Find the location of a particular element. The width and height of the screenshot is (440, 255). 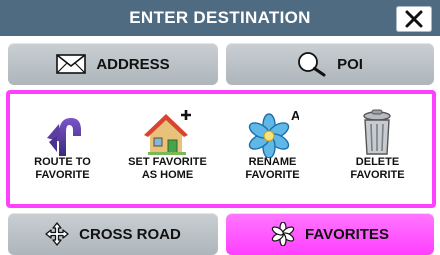

set-favorite-line2: AS HOME is located at coordinates (167, 175).